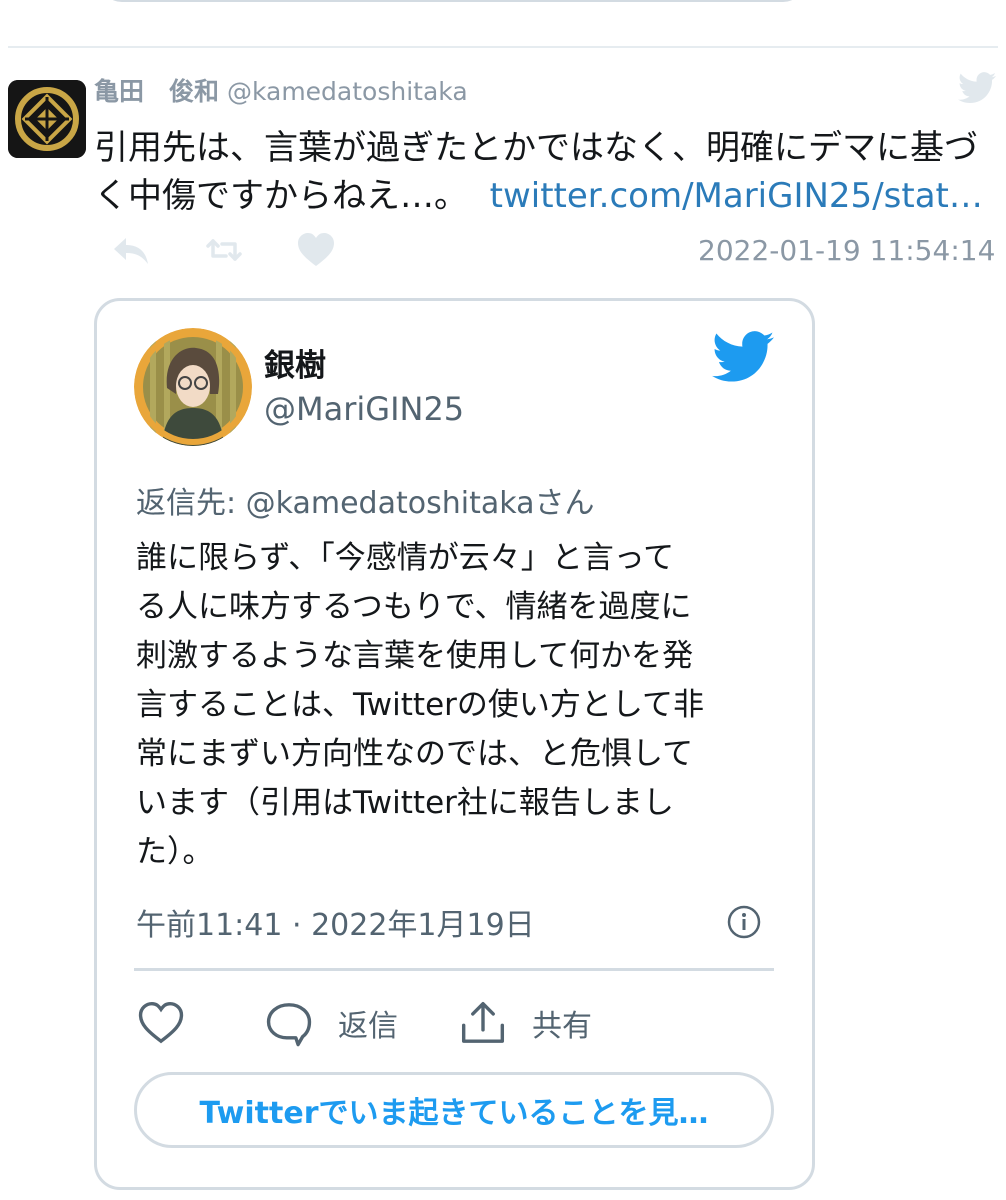 The height and width of the screenshot is (1200, 1006). I want to click on crest-icon, so click(47, 119).